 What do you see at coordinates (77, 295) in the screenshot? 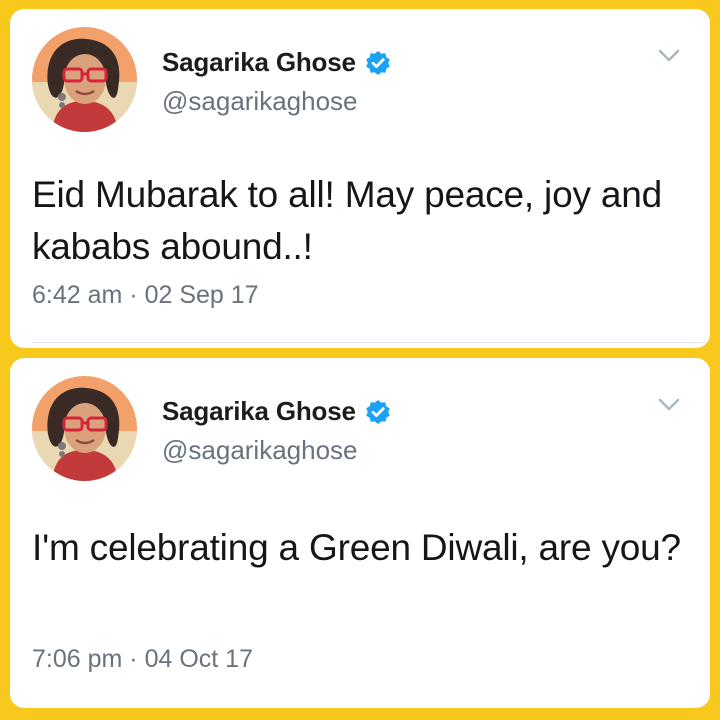
I see `tweet-time: 6:42 am` at bounding box center [77, 295].